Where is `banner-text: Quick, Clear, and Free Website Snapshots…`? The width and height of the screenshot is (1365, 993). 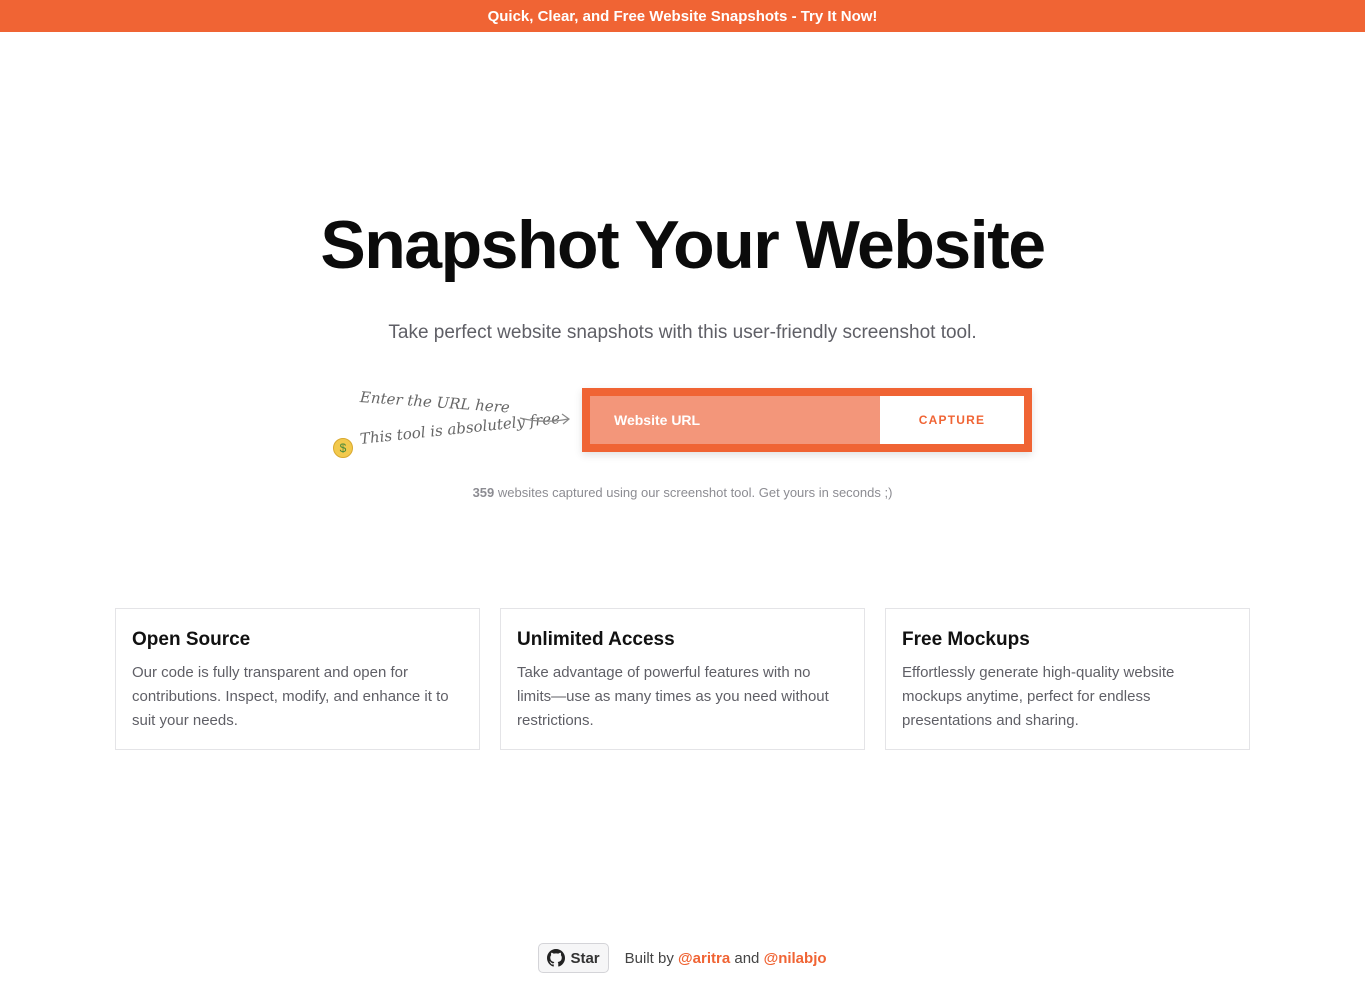
banner-text: Quick, Clear, and Free Website Snapshots… is located at coordinates (683, 16).